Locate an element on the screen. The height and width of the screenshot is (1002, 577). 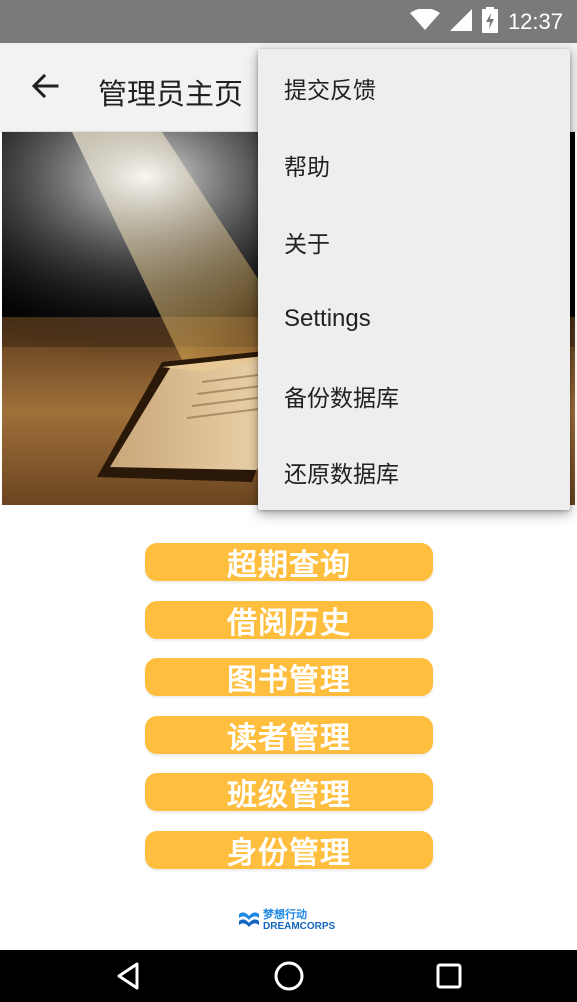
system-nav-bar is located at coordinates (288, 976).